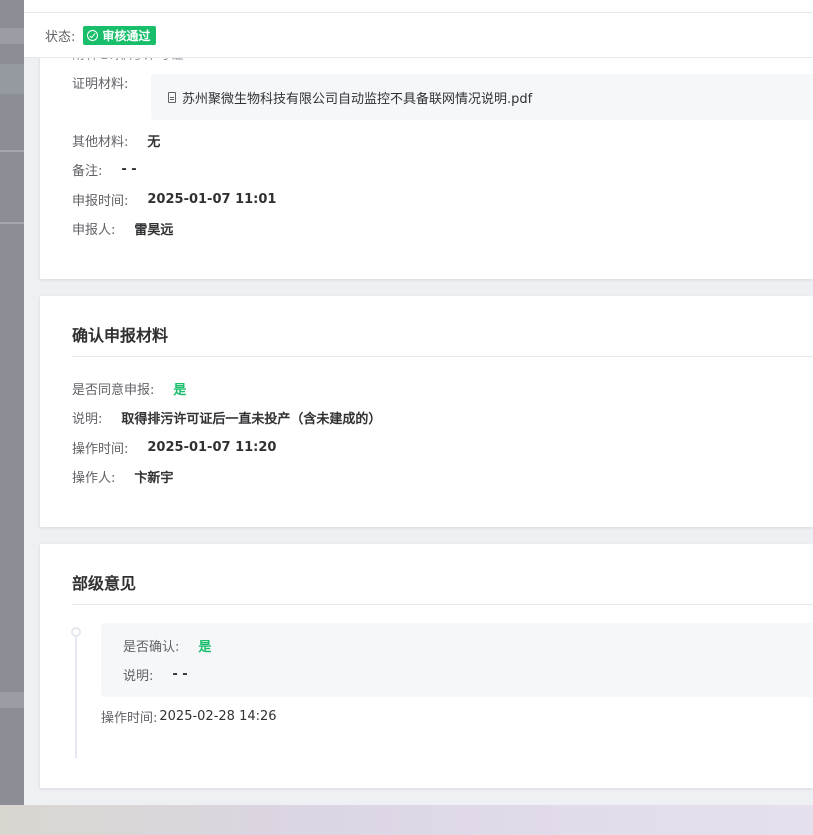 The image size is (813, 835). Describe the element at coordinates (122, 228) in the screenshot. I see `reporter-row: 申报人: 雷昊远` at that location.